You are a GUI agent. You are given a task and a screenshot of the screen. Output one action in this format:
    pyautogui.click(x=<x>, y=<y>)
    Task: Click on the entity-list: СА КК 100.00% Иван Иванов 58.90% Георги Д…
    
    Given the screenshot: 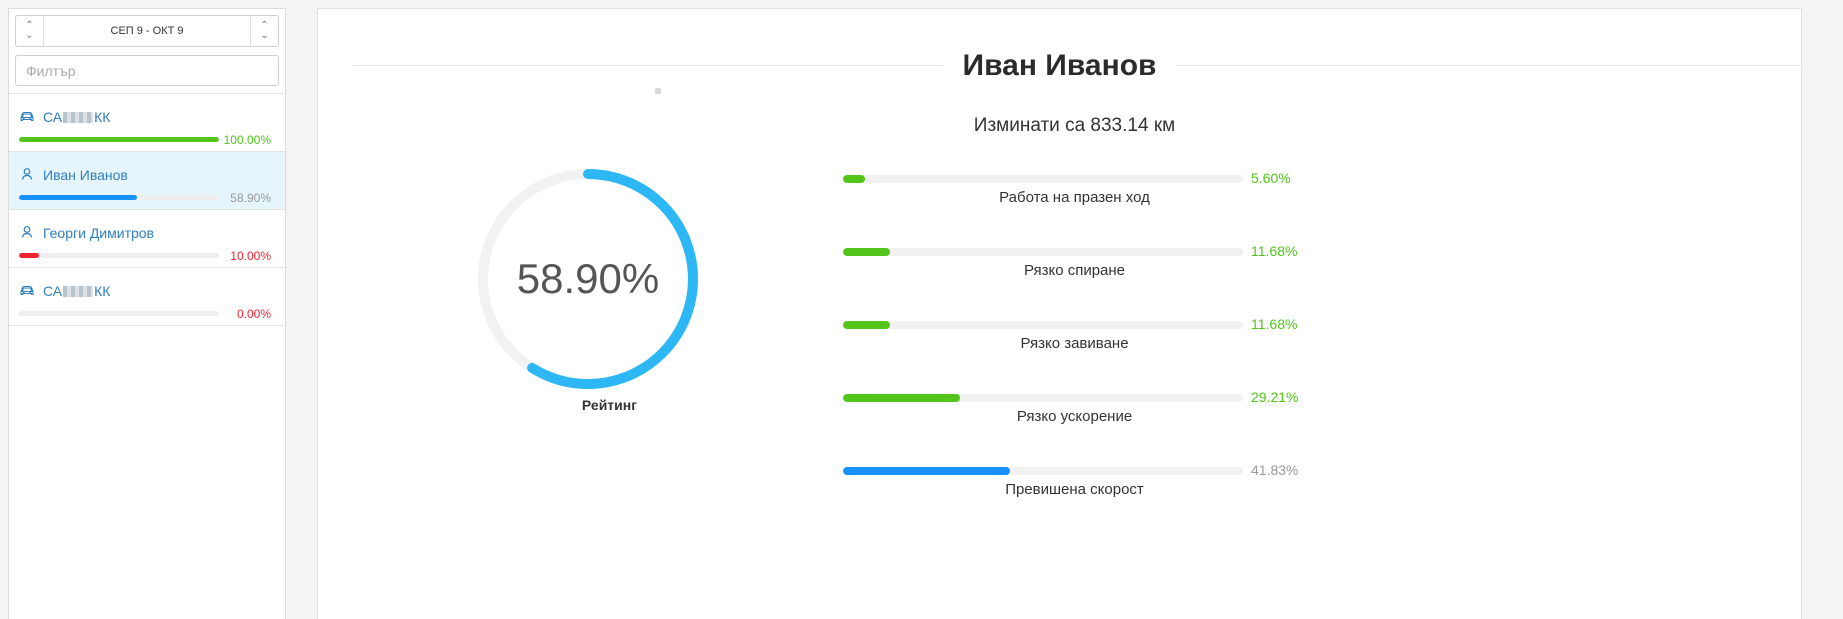 What is the action you would take?
    pyautogui.click(x=147, y=209)
    